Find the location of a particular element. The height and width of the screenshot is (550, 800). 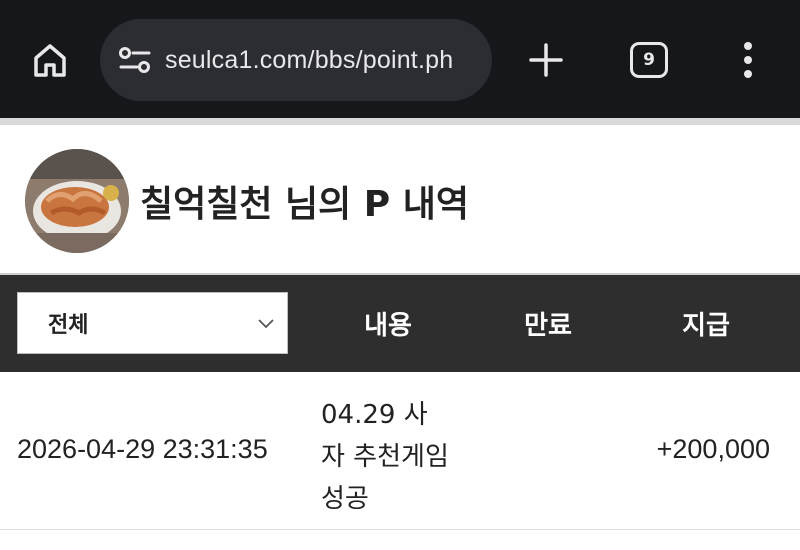

toolbar-divider is located at coordinates (400, 121).